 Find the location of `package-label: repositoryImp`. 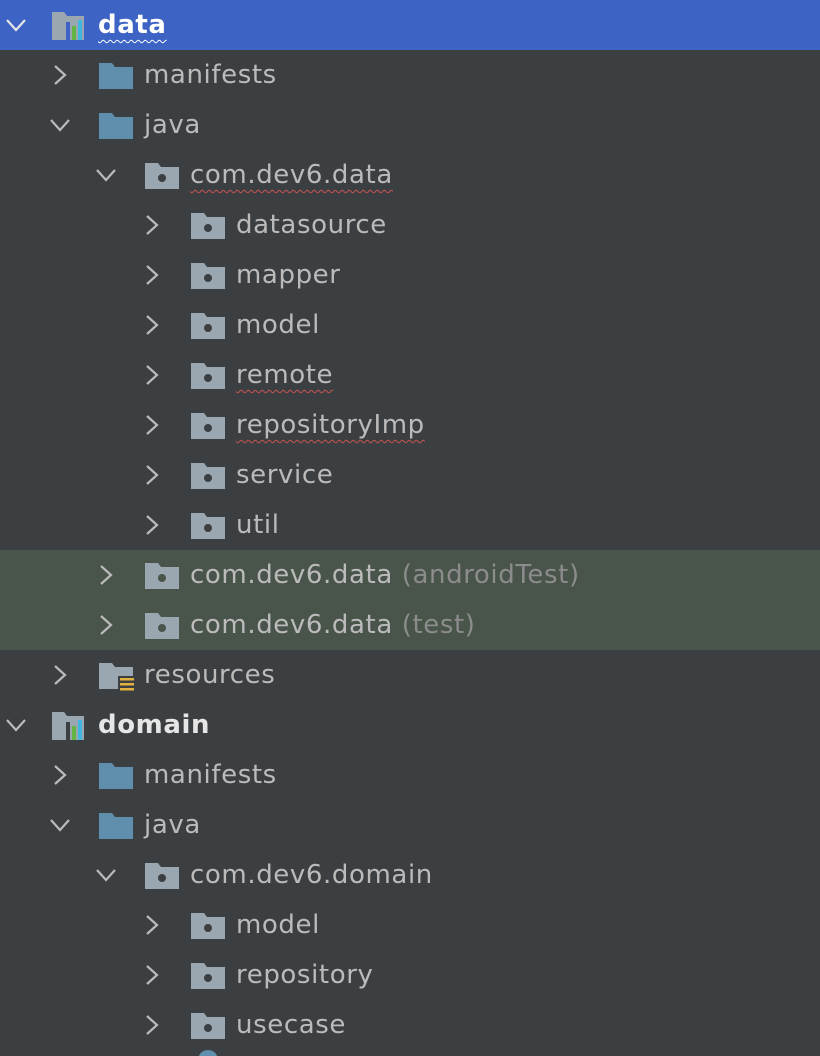

package-label: repositoryImp is located at coordinates (330, 425).